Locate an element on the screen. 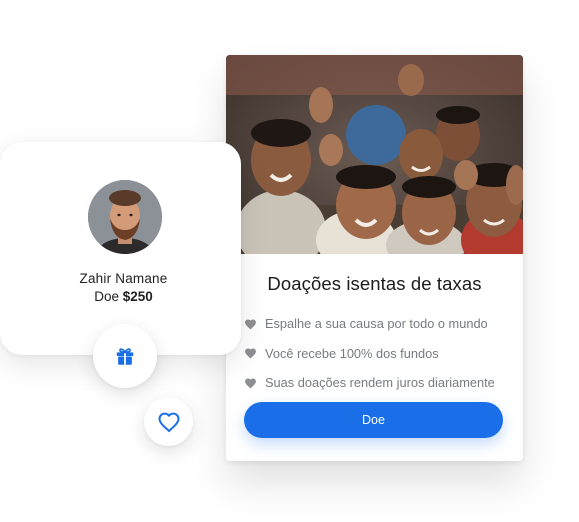  card-title: Doações isentas de taxas is located at coordinates (374, 283).